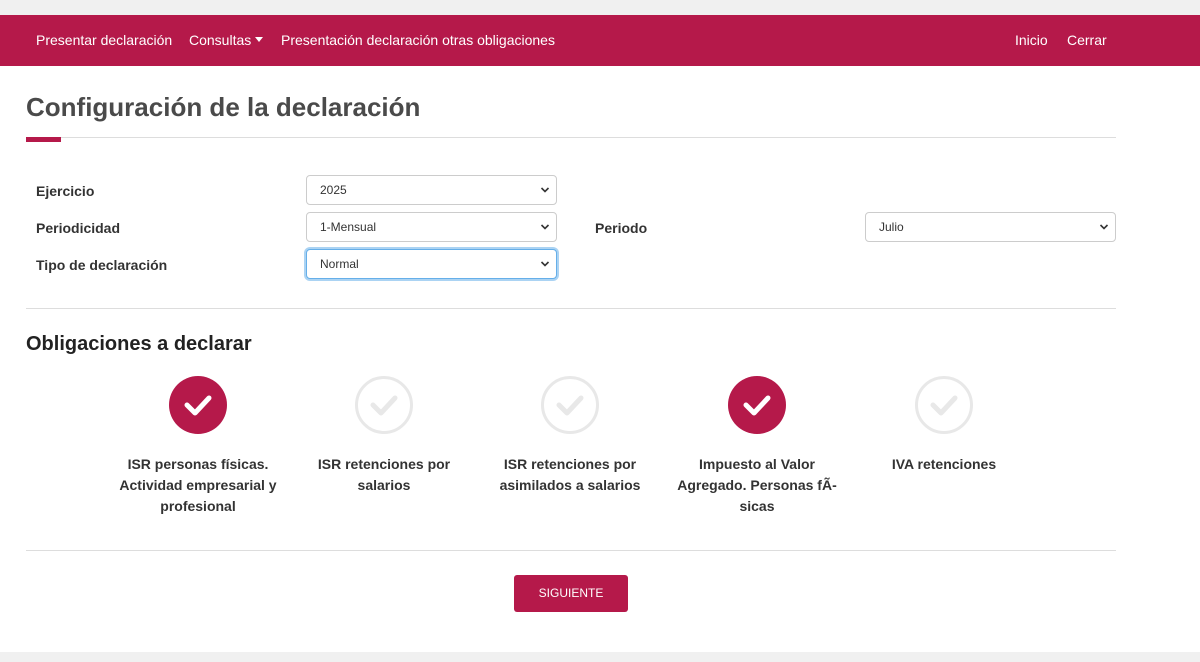 This screenshot has width=1200, height=662. I want to click on page-title: Configuración de la declaración, so click(223, 107).